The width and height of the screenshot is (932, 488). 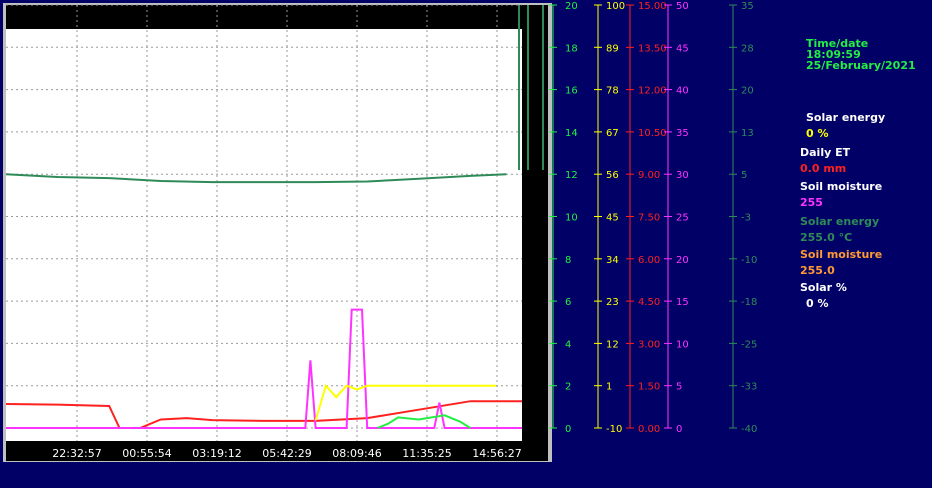 What do you see at coordinates (612, 48) in the screenshot?
I see `axis-tick-label: 89` at bounding box center [612, 48].